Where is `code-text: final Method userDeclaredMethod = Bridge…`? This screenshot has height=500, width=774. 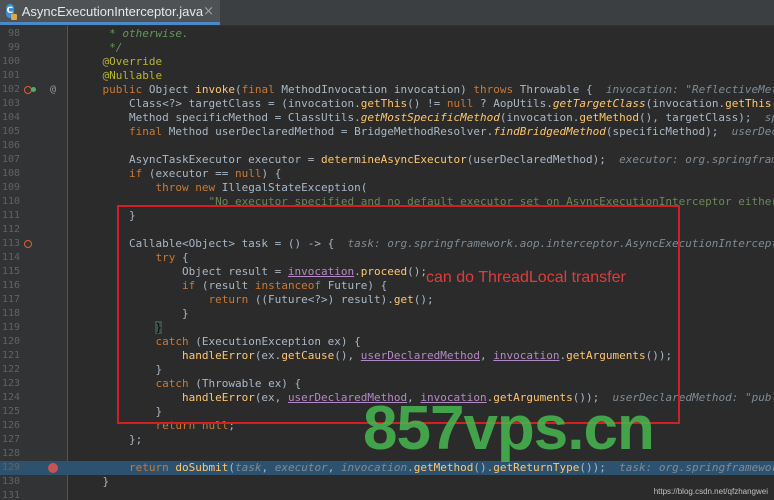
code-text: final Method userDeclaredMethod = Bridge… is located at coordinates (425, 132).